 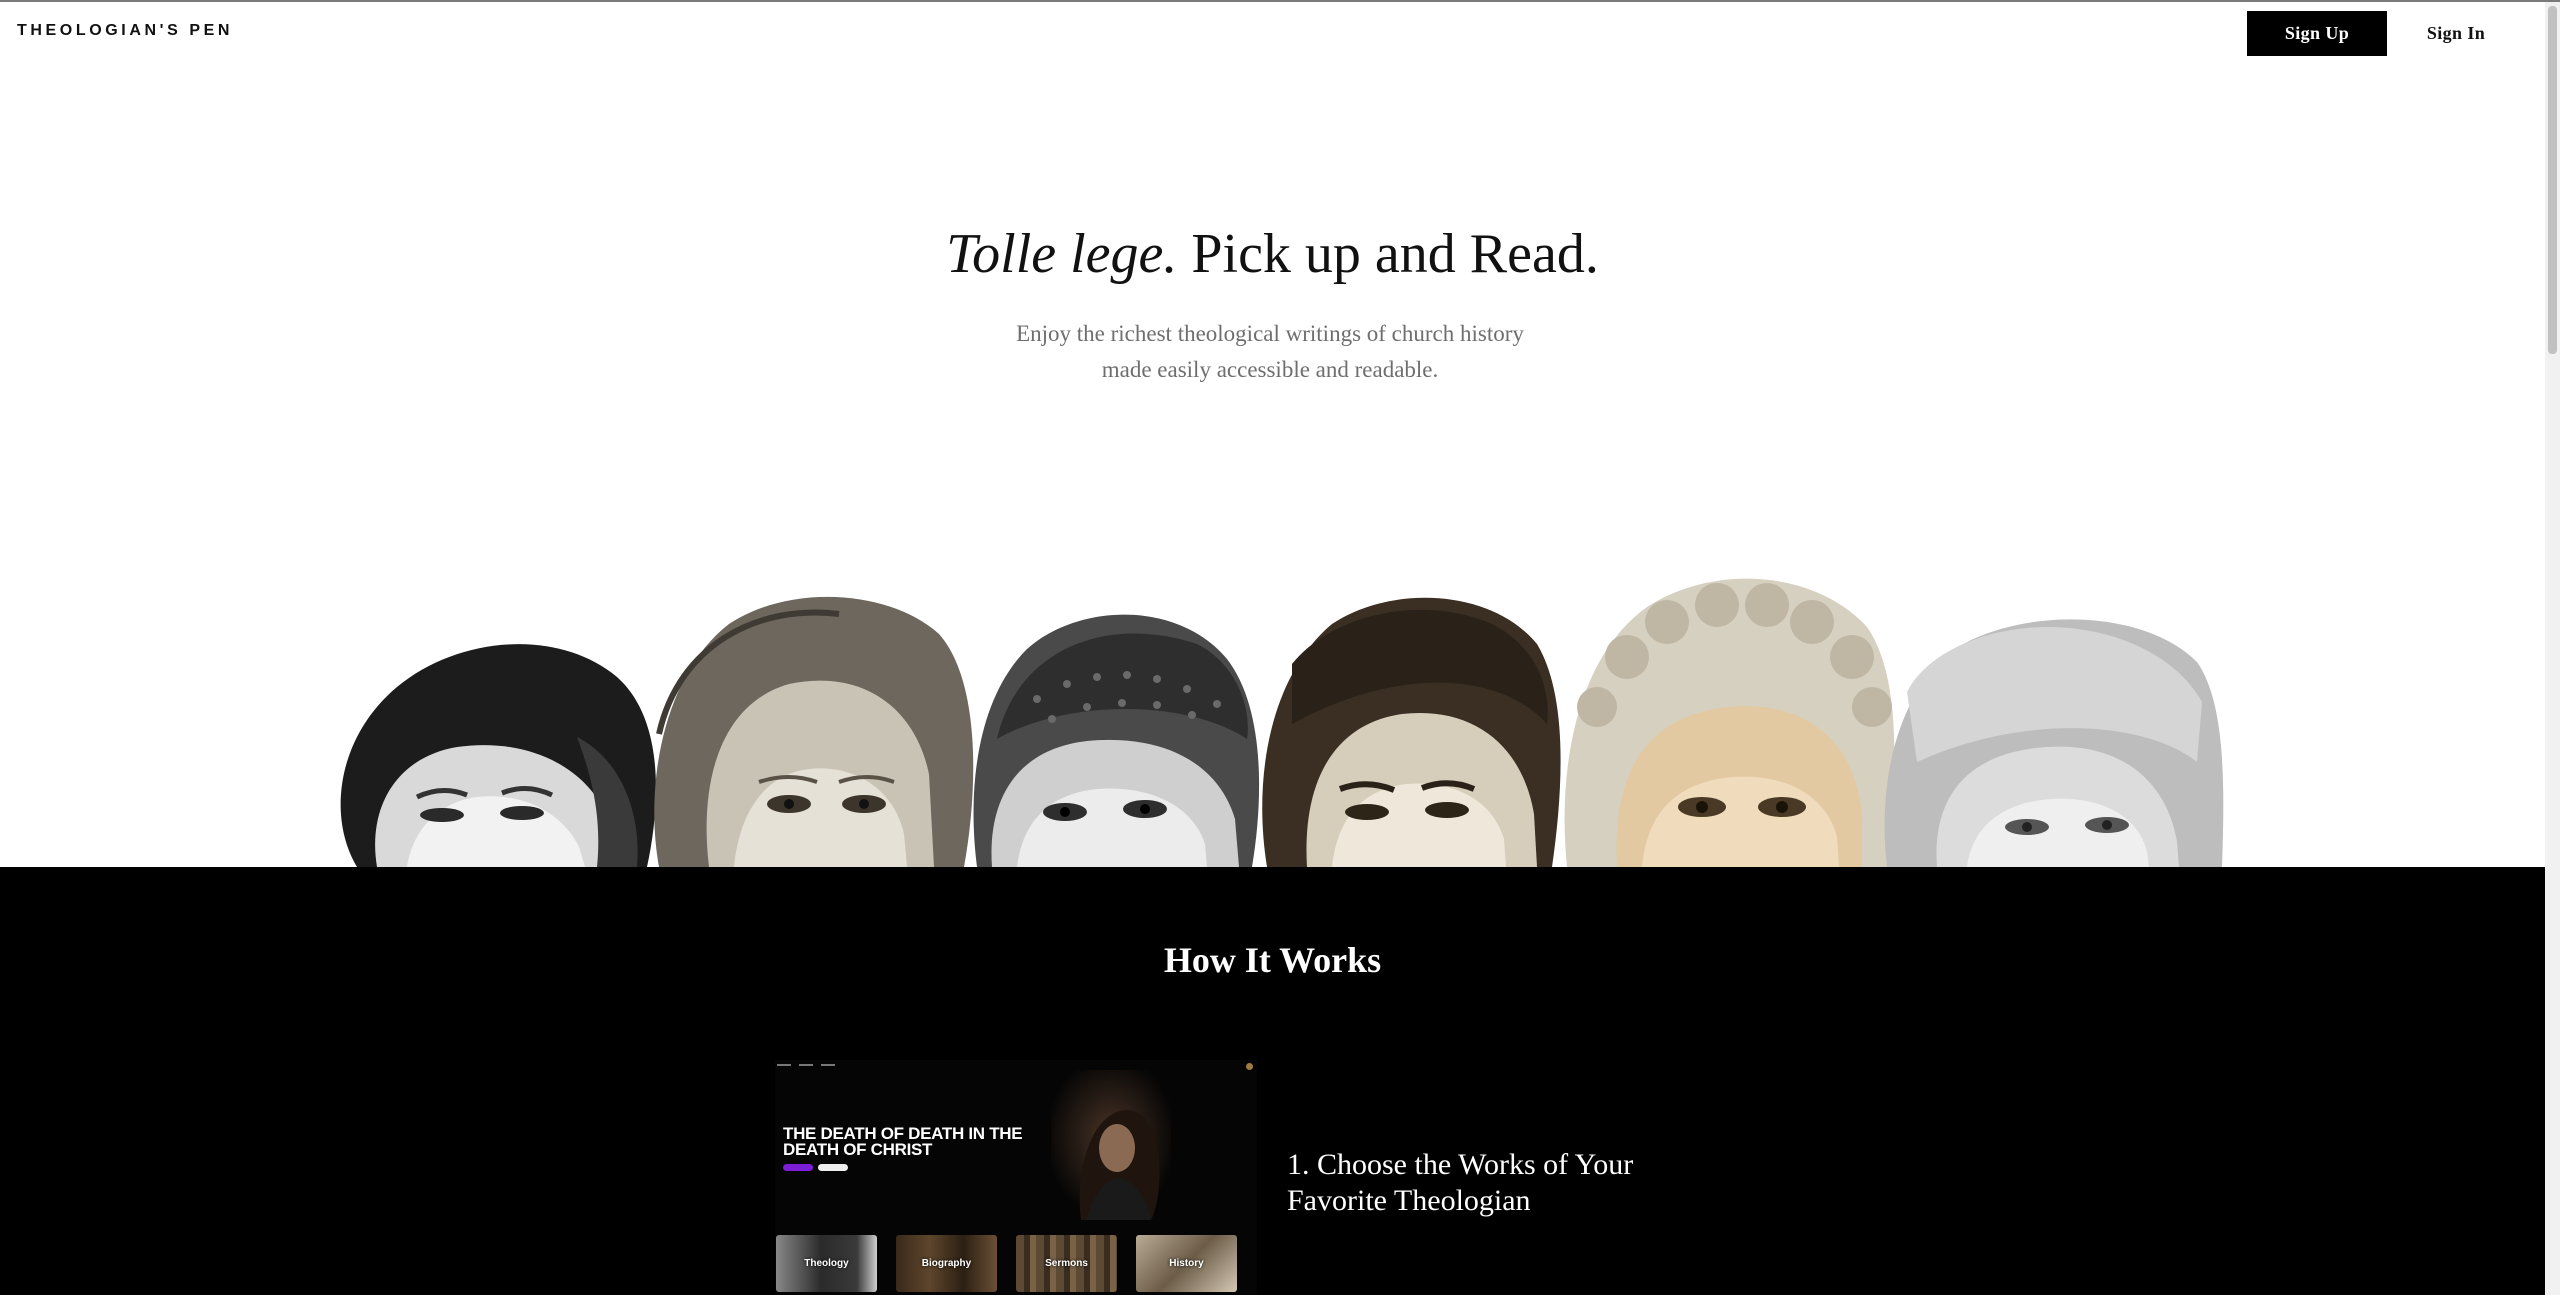 What do you see at coordinates (2317, 33) in the screenshot?
I see `sign-up-button: Sign Up` at bounding box center [2317, 33].